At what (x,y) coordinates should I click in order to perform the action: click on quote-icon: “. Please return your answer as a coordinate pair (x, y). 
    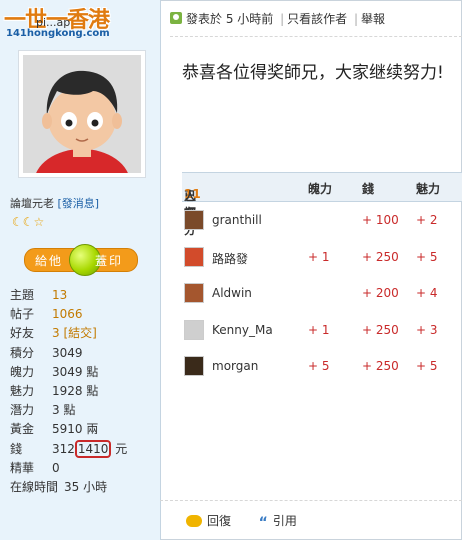
    Looking at the image, I should click on (263, 523).